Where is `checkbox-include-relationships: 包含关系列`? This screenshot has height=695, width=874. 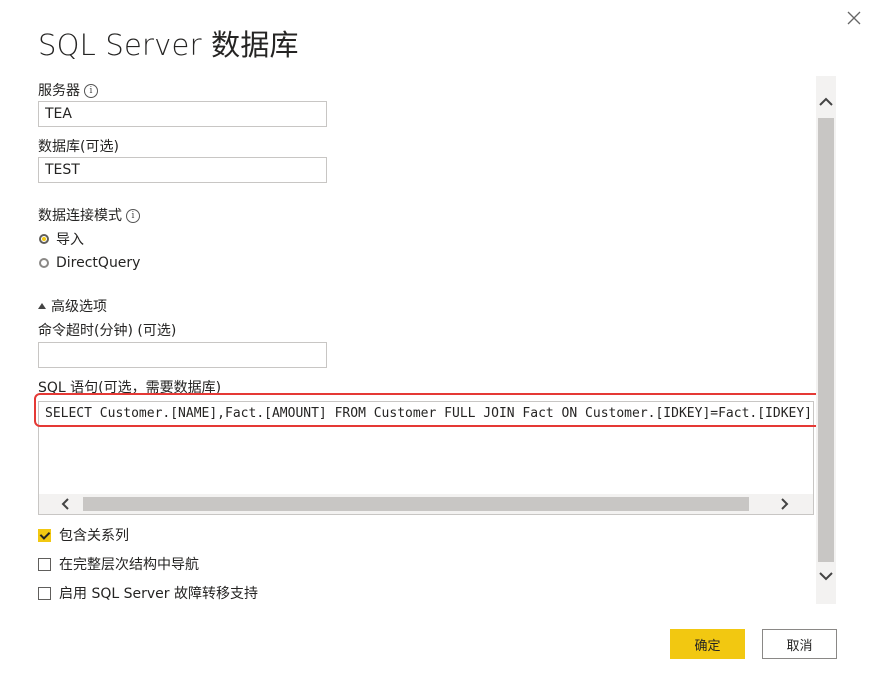
checkbox-include-relationships: 包含关系列 is located at coordinates (83, 535).